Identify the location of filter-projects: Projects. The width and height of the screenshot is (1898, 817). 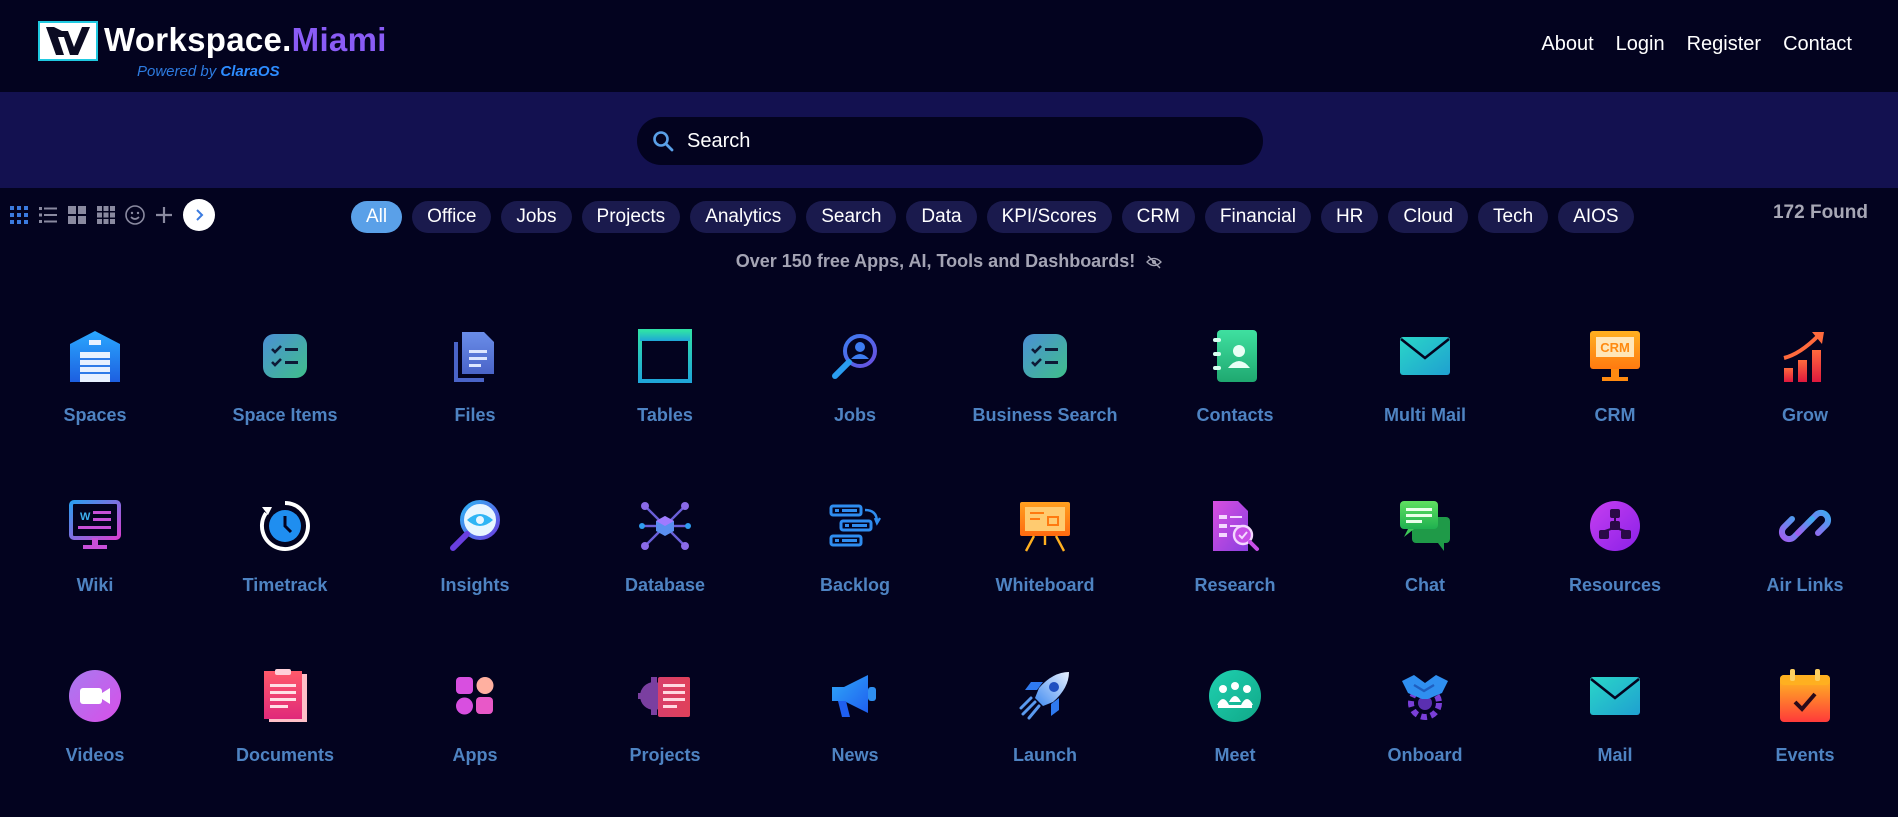
(631, 217).